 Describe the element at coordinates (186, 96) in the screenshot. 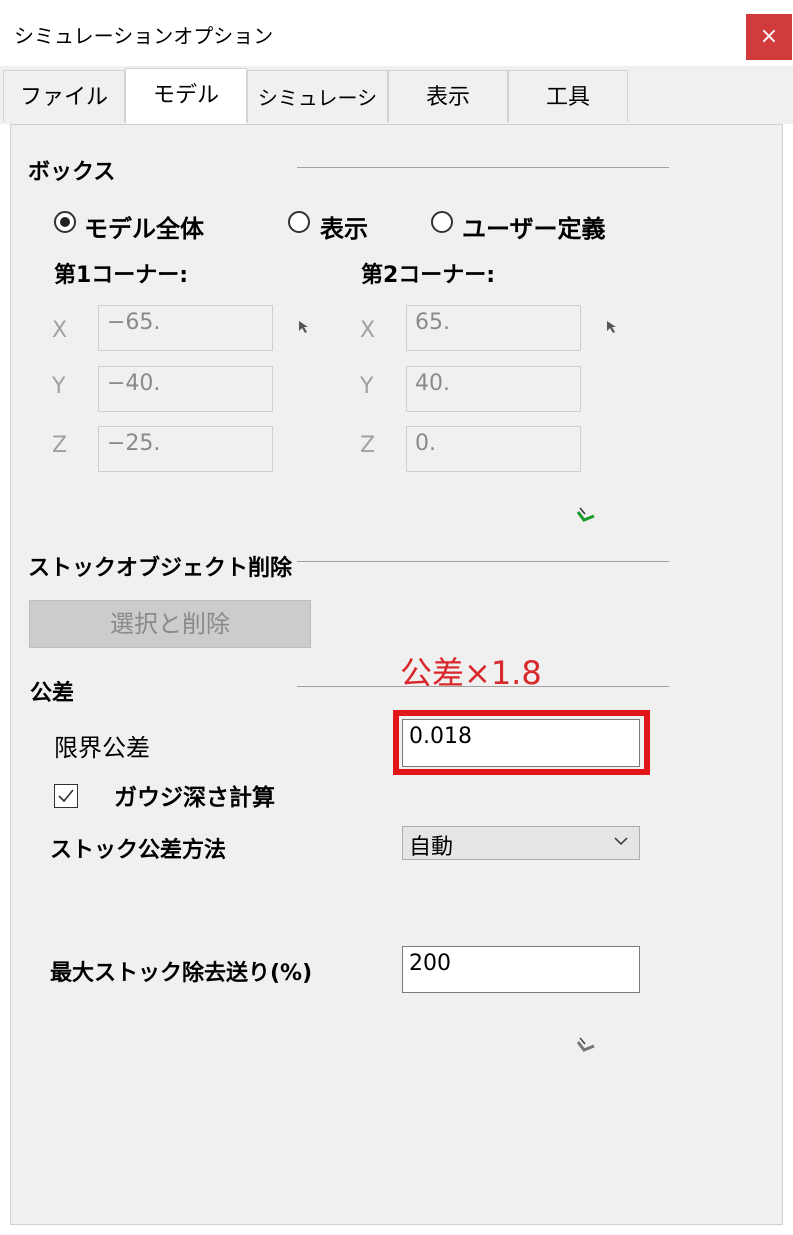

I see `tab-model: モデル` at that location.